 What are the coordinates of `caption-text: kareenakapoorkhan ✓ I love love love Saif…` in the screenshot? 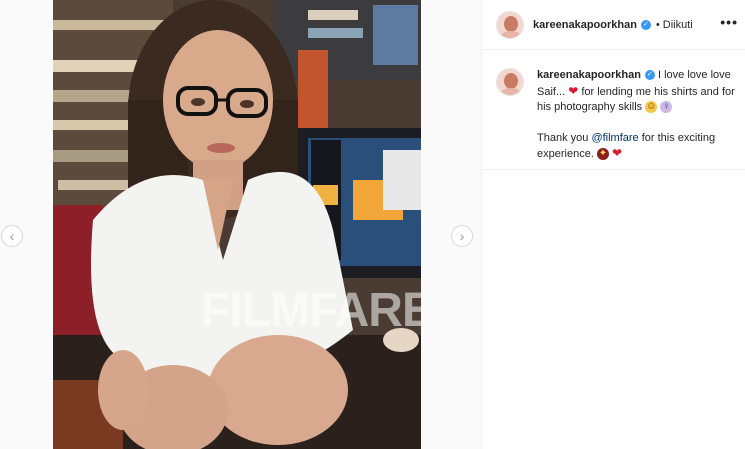 It's located at (639, 115).